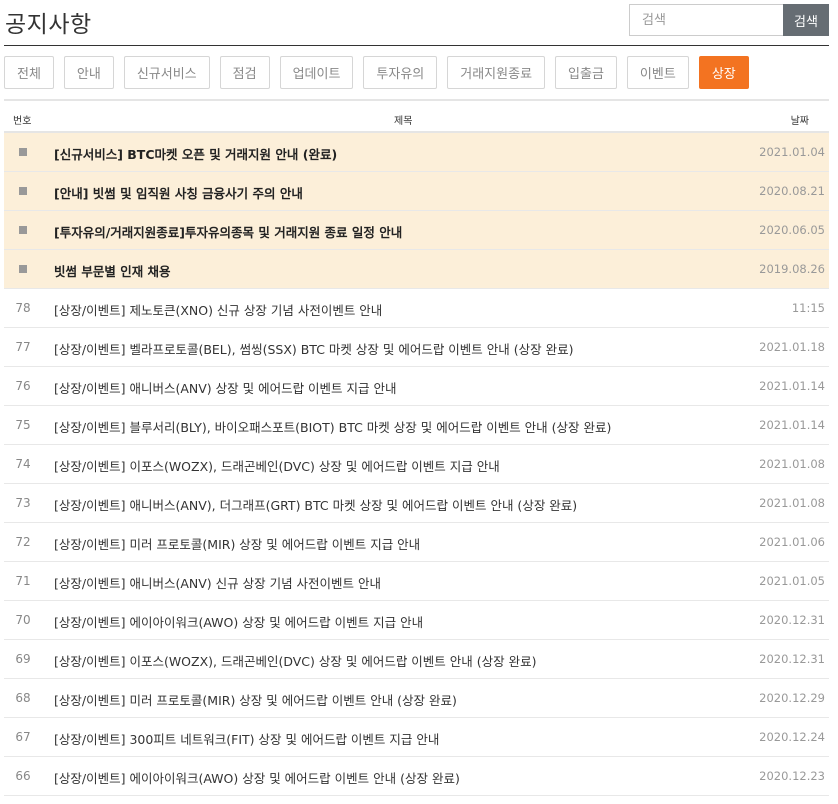 This screenshot has width=838, height=804. I want to click on row-number: 78, so click(23, 308).